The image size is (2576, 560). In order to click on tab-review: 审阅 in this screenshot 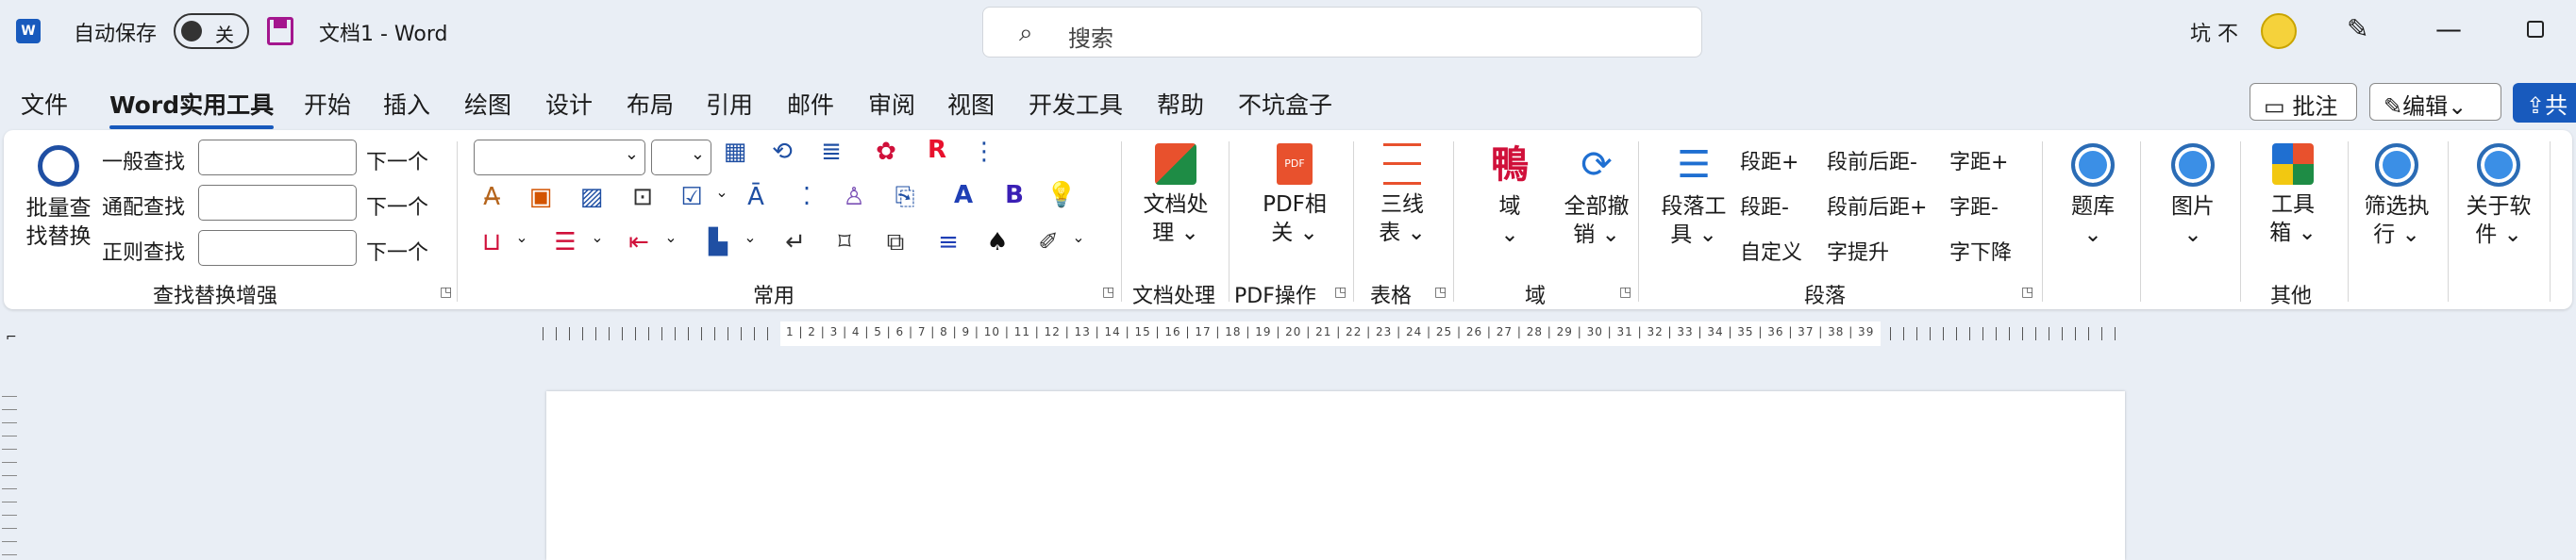, I will do `click(891, 104)`.